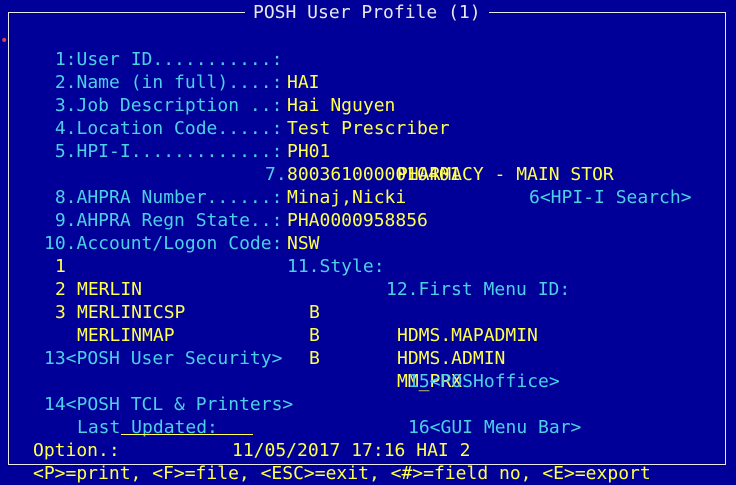 Image resolution: width=736 pixels, height=485 pixels. Describe the element at coordinates (131, 312) in the screenshot. I see `account-code: MERLINICSP` at that location.